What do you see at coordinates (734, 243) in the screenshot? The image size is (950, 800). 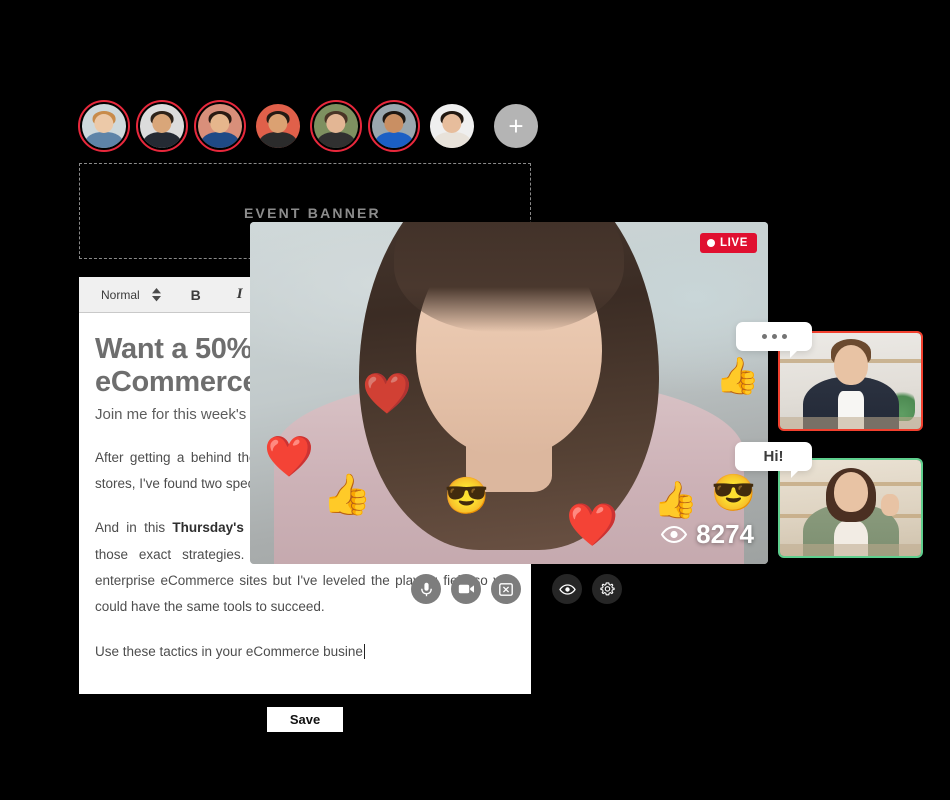 I see `live-badge-label: LIVE` at bounding box center [734, 243].